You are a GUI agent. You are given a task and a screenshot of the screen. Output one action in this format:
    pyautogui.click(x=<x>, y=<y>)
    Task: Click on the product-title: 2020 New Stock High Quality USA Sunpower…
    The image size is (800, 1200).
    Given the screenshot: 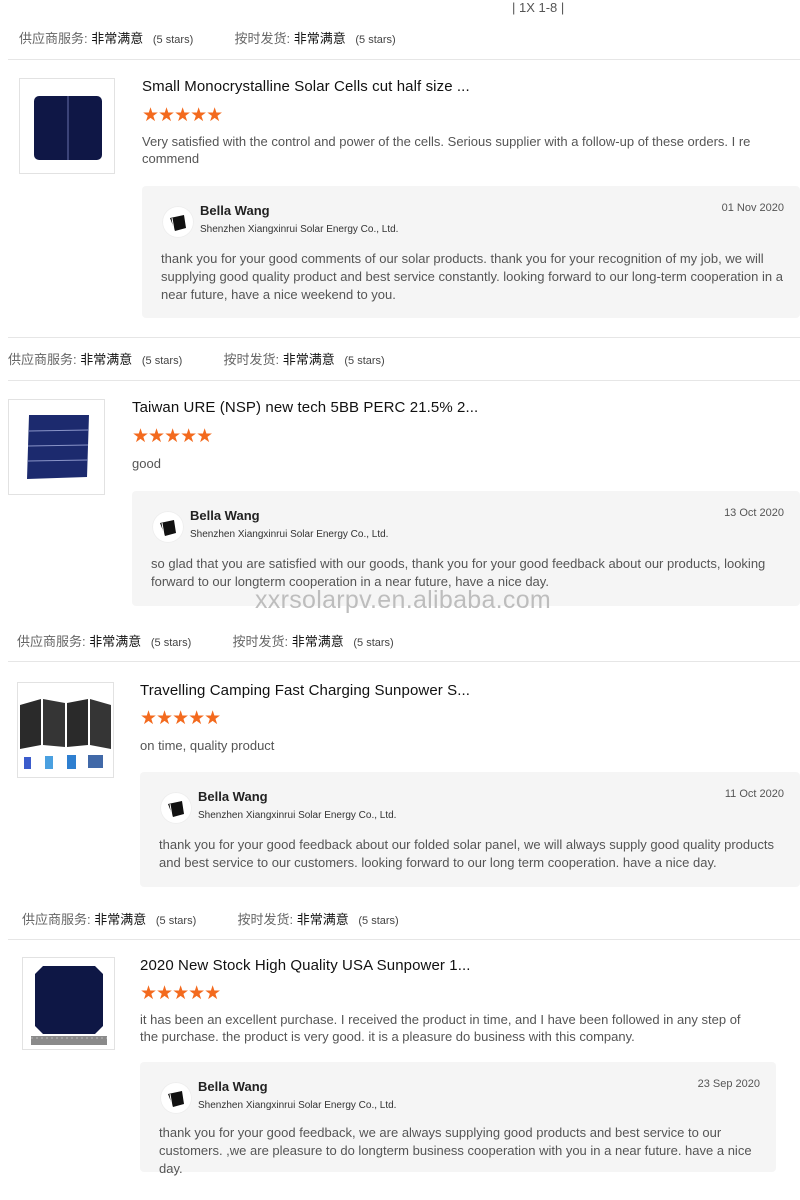 What is the action you would take?
    pyautogui.click(x=305, y=965)
    